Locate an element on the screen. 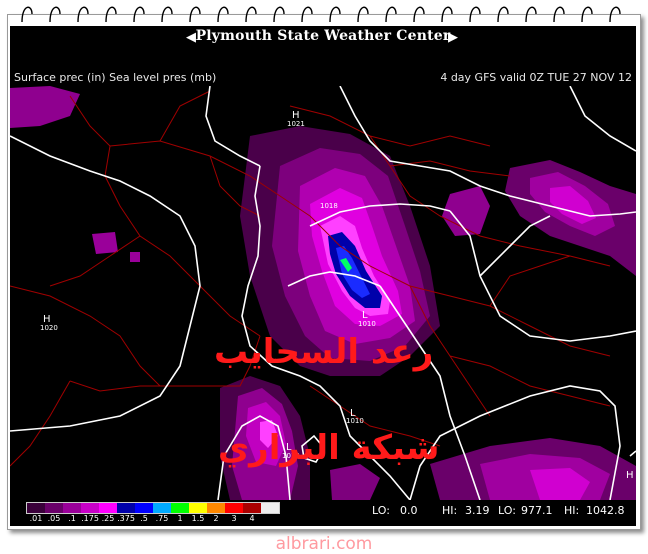 This screenshot has width=648, height=554. header-title: Plymouth State Weather Center is located at coordinates (323, 36).